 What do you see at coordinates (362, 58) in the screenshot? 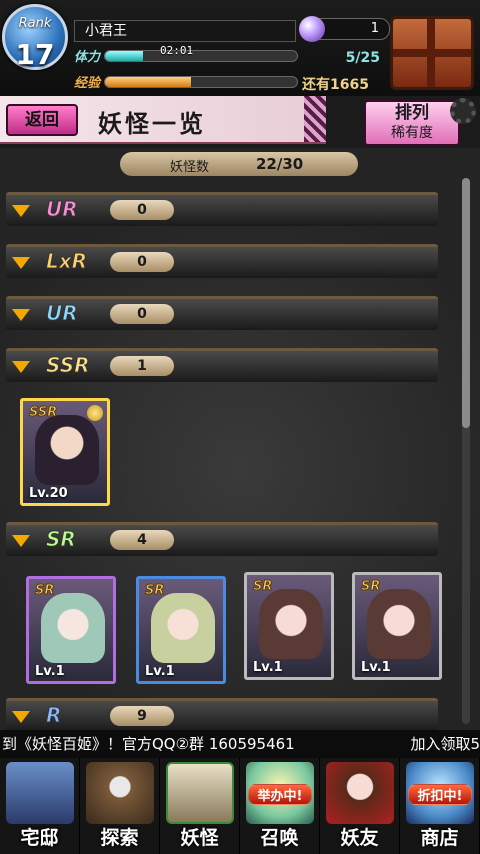
I see `stamina-value: 5/25` at bounding box center [362, 58].